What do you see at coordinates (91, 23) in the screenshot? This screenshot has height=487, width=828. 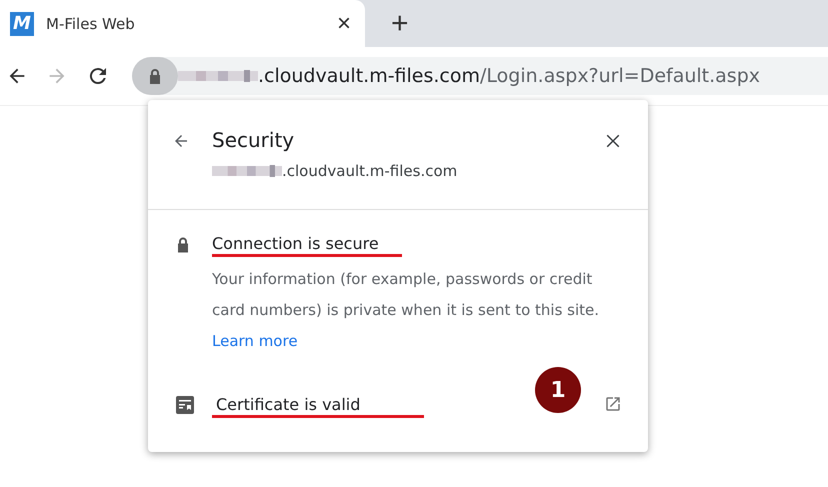 I see `tab-title: M-Files Web` at bounding box center [91, 23].